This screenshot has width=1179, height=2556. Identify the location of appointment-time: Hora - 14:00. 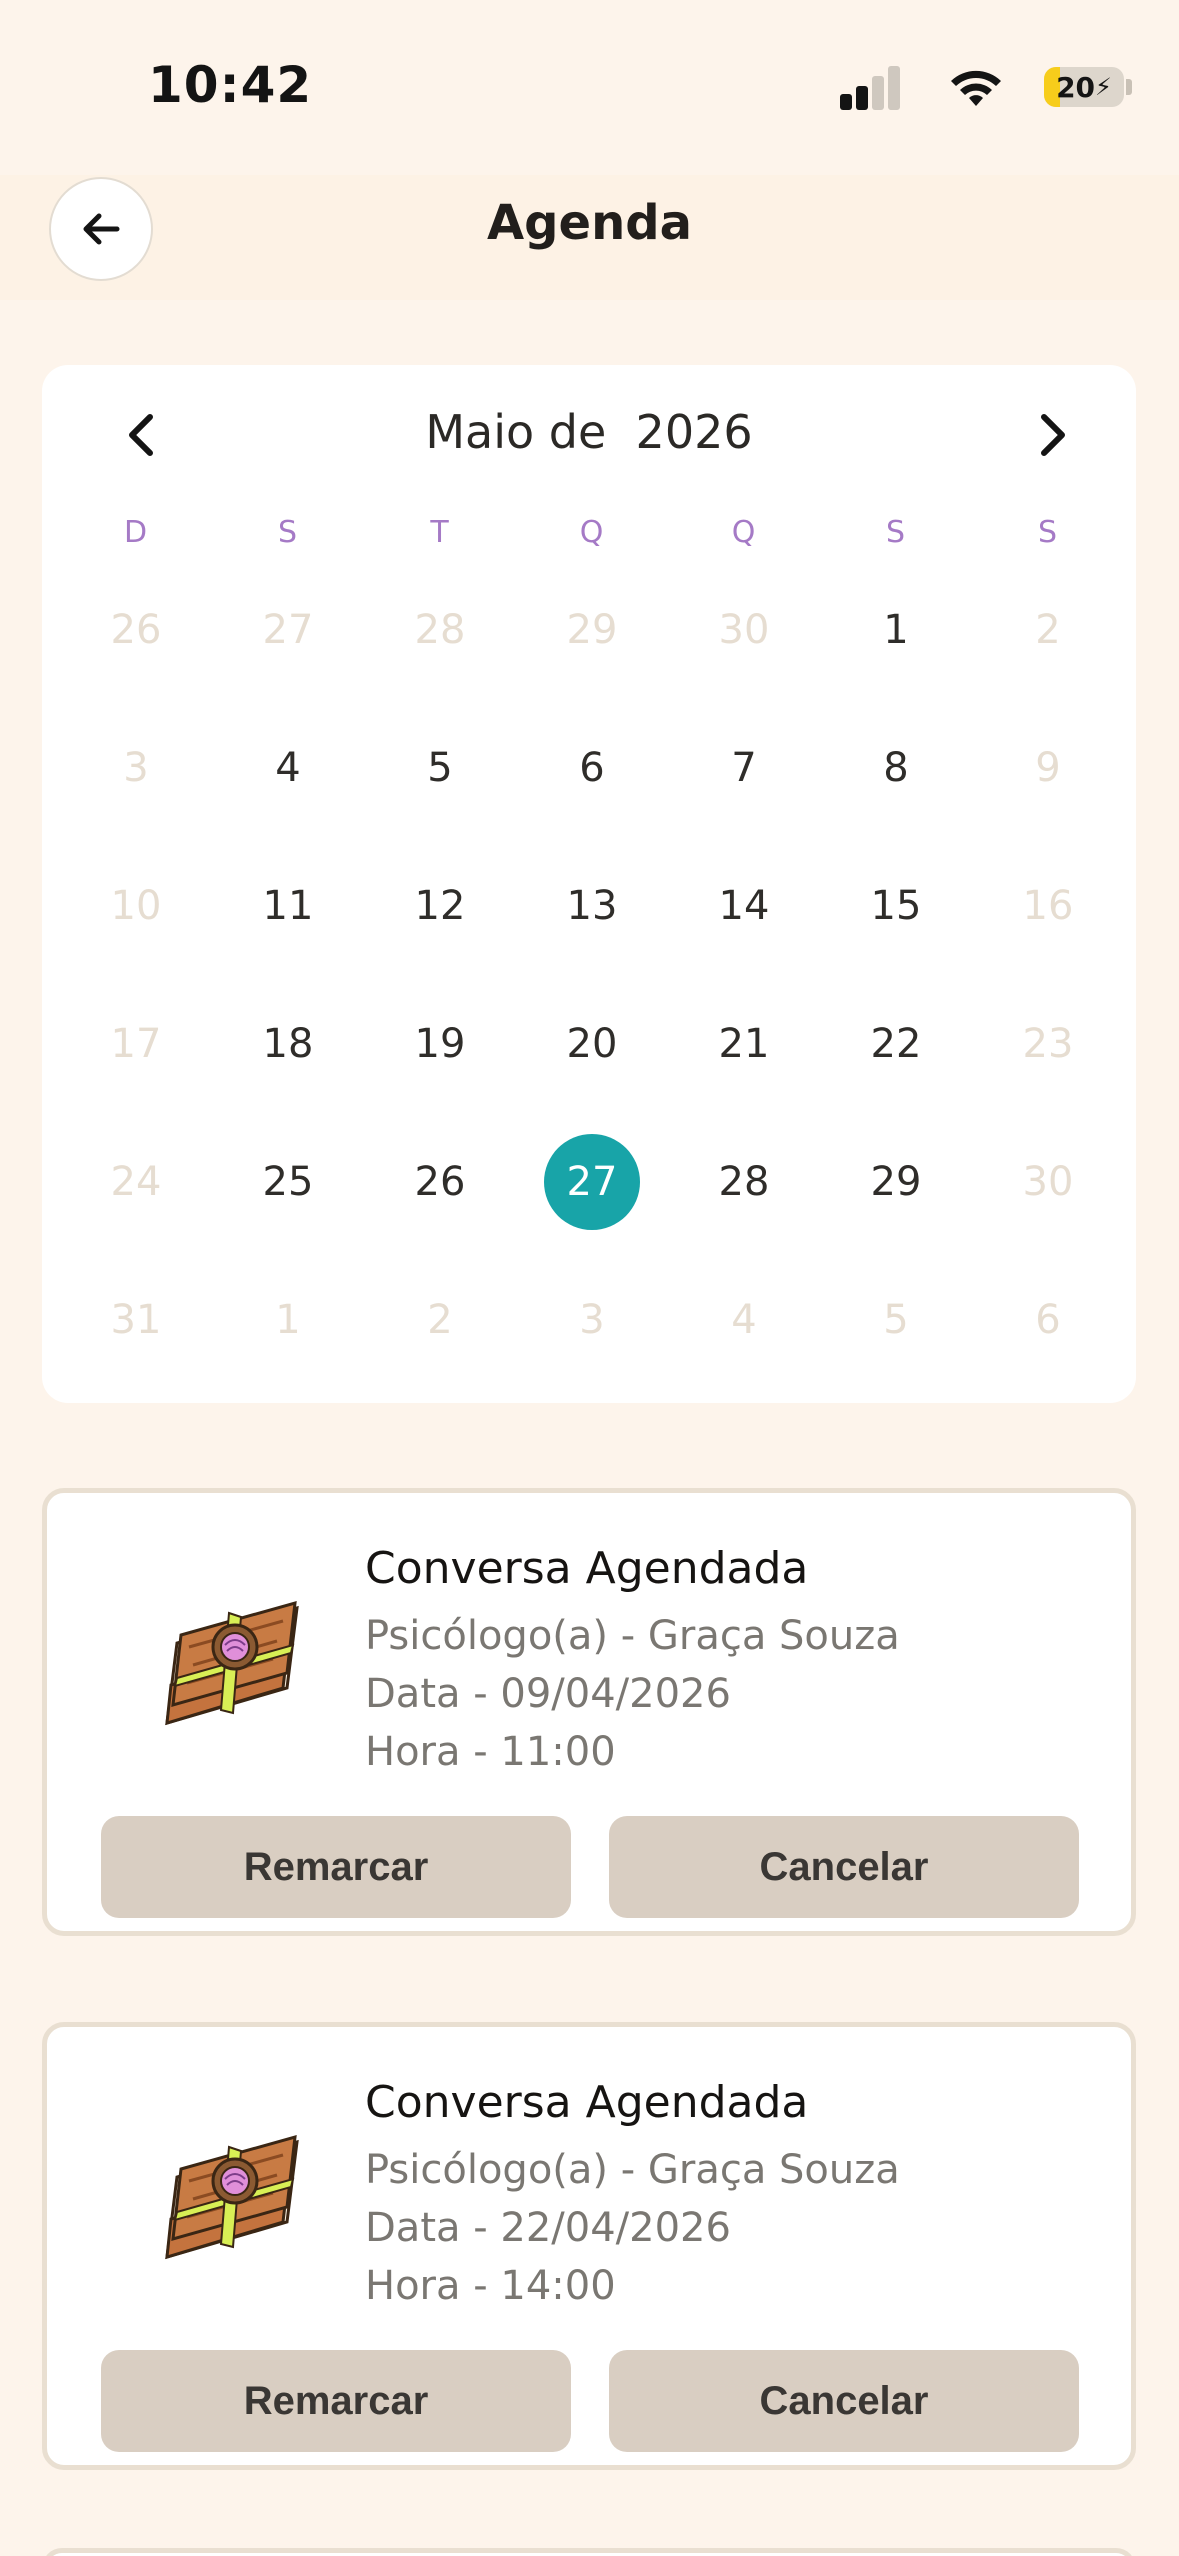
(490, 2286).